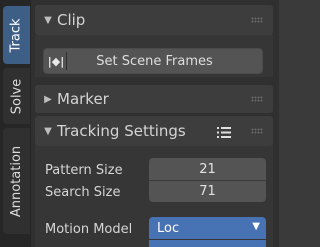 The width and height of the screenshot is (320, 247). Describe the element at coordinates (83, 99) in the screenshot. I see `marker-panel-title: Marker` at that location.